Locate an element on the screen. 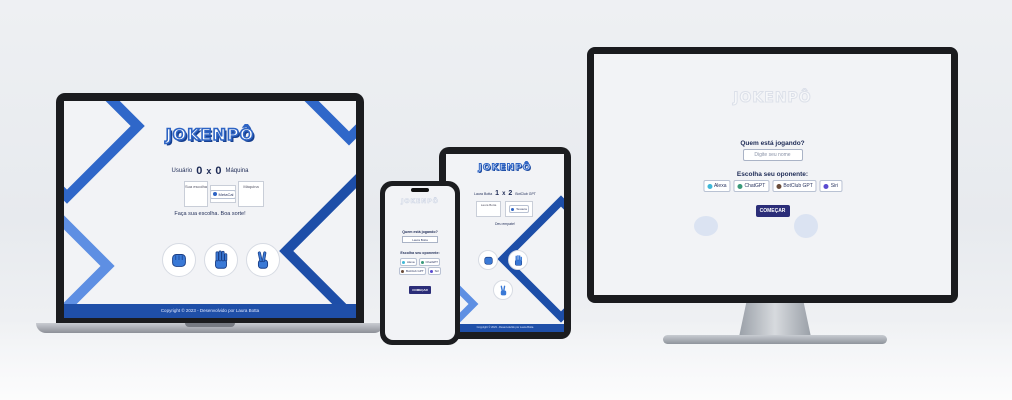 This screenshot has height=400, width=1012. result-text: Deu empate! is located at coordinates (505, 224).